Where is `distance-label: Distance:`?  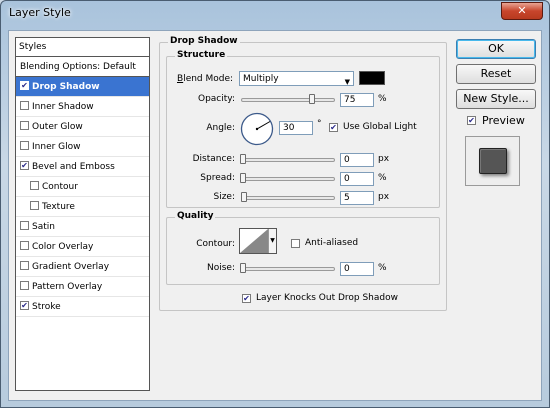 distance-label: Distance: is located at coordinates (213, 159).